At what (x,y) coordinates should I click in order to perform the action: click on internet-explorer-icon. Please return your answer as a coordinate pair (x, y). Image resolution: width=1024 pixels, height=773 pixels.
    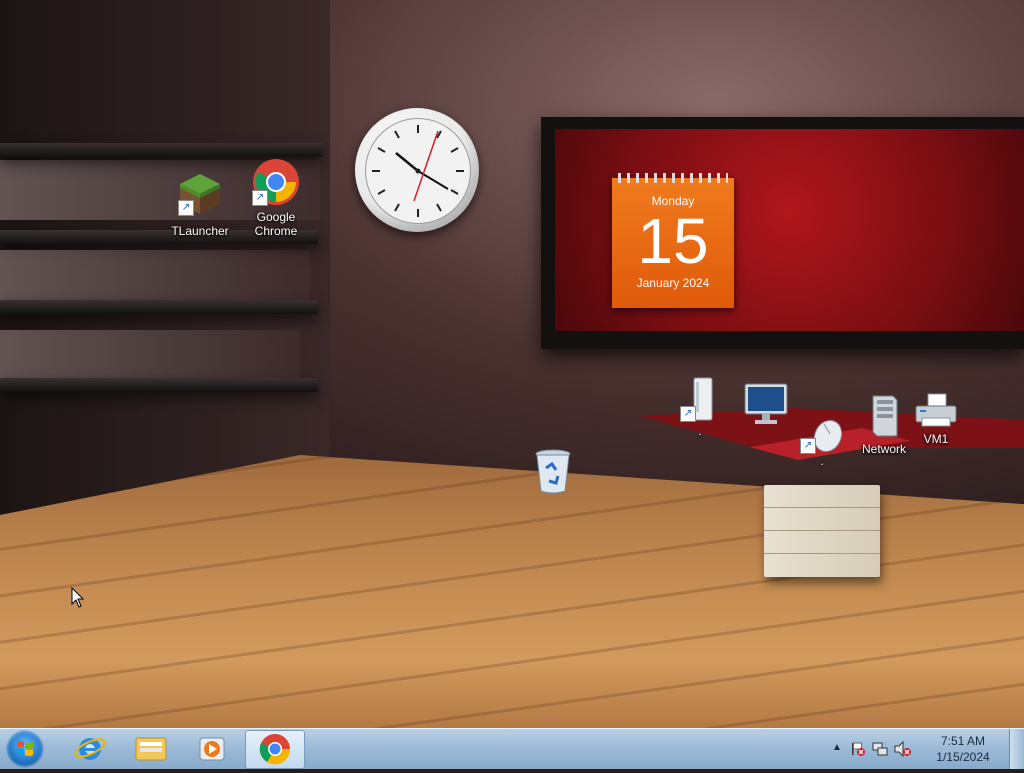
    Looking at the image, I should click on (90, 749).